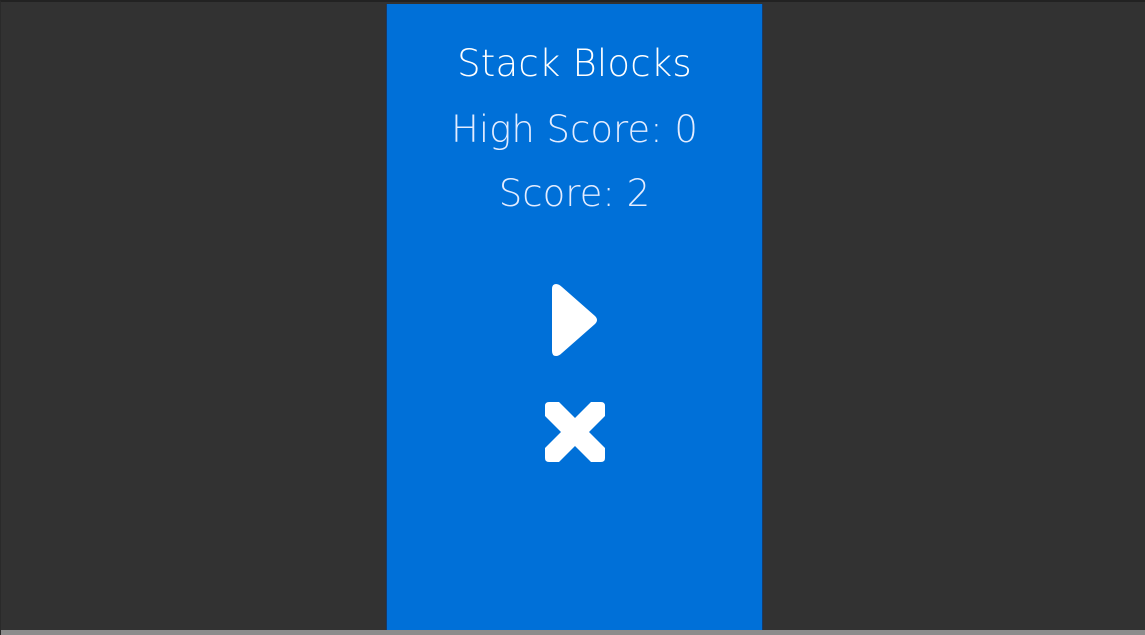 Image resolution: width=1145 pixels, height=635 pixels. I want to click on play-button, so click(575, 320).